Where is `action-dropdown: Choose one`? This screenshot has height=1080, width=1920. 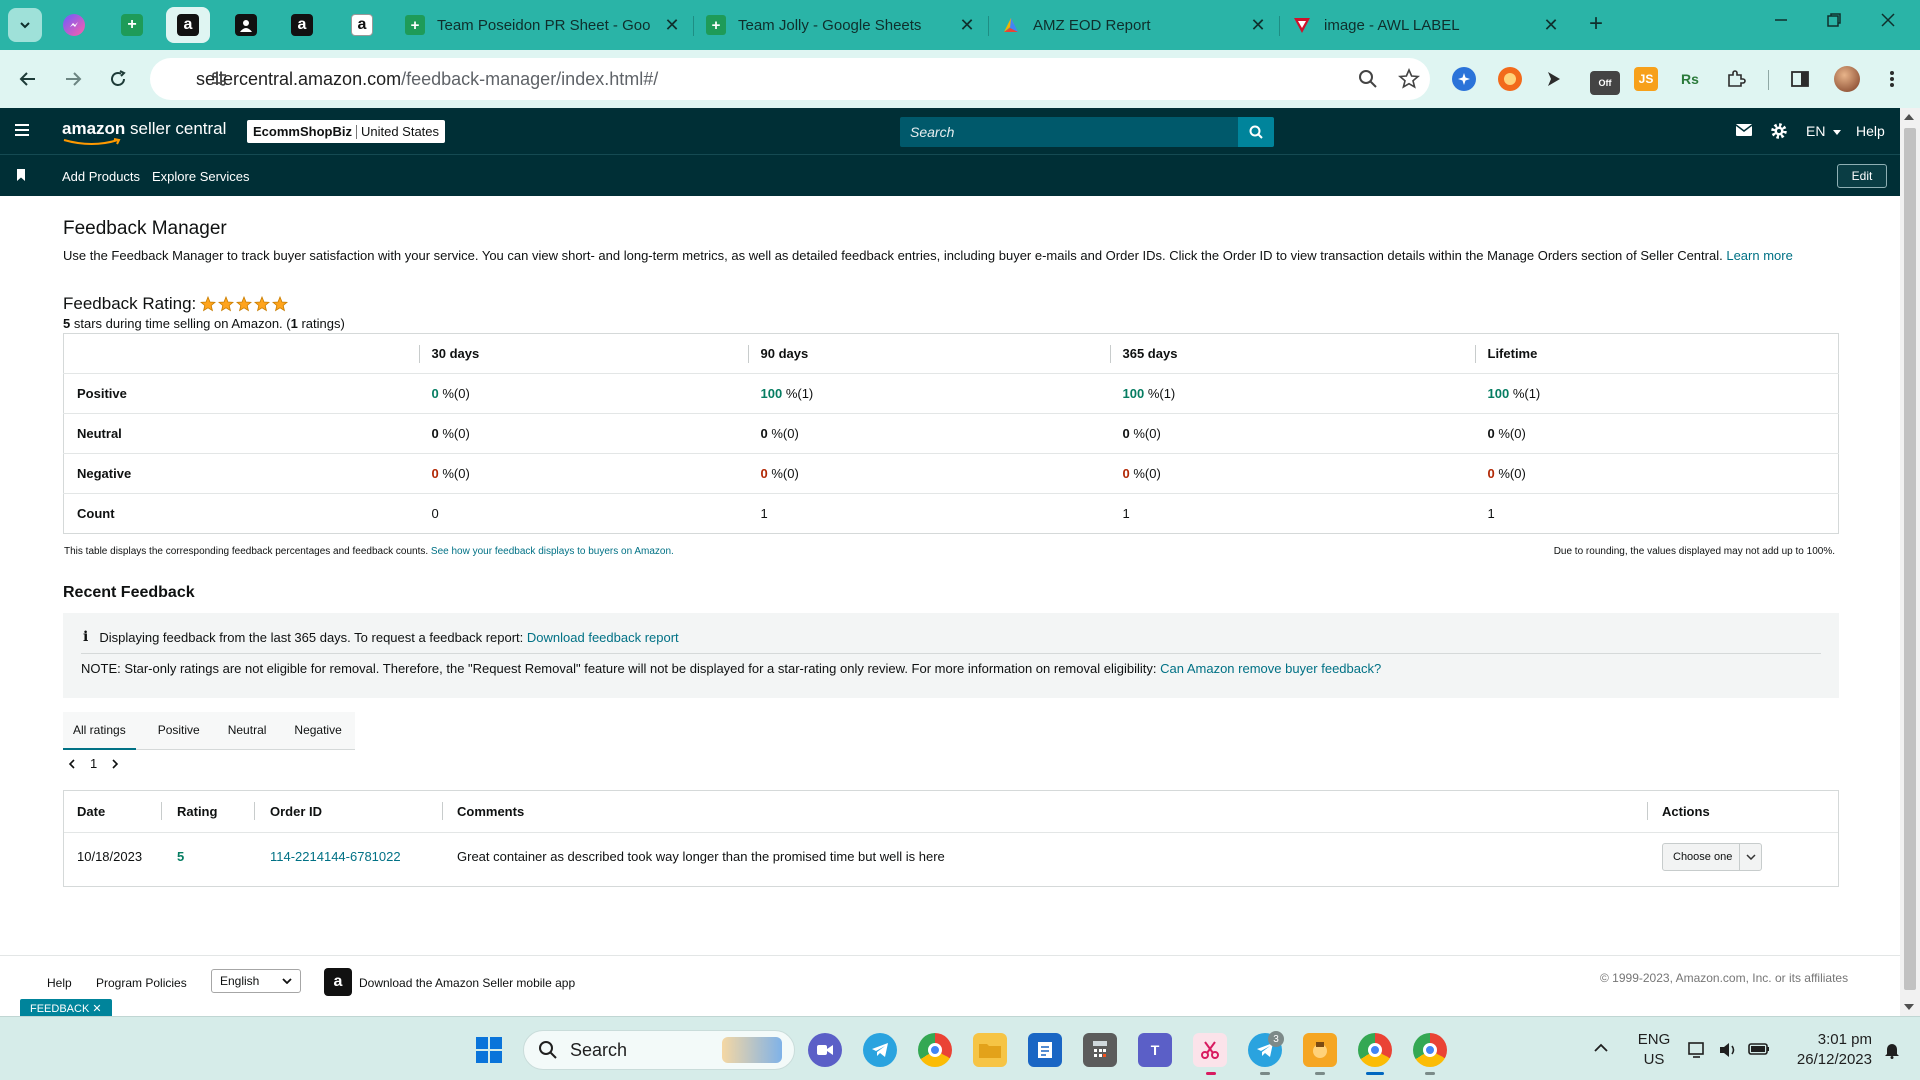
action-dropdown: Choose one is located at coordinates (1712, 857).